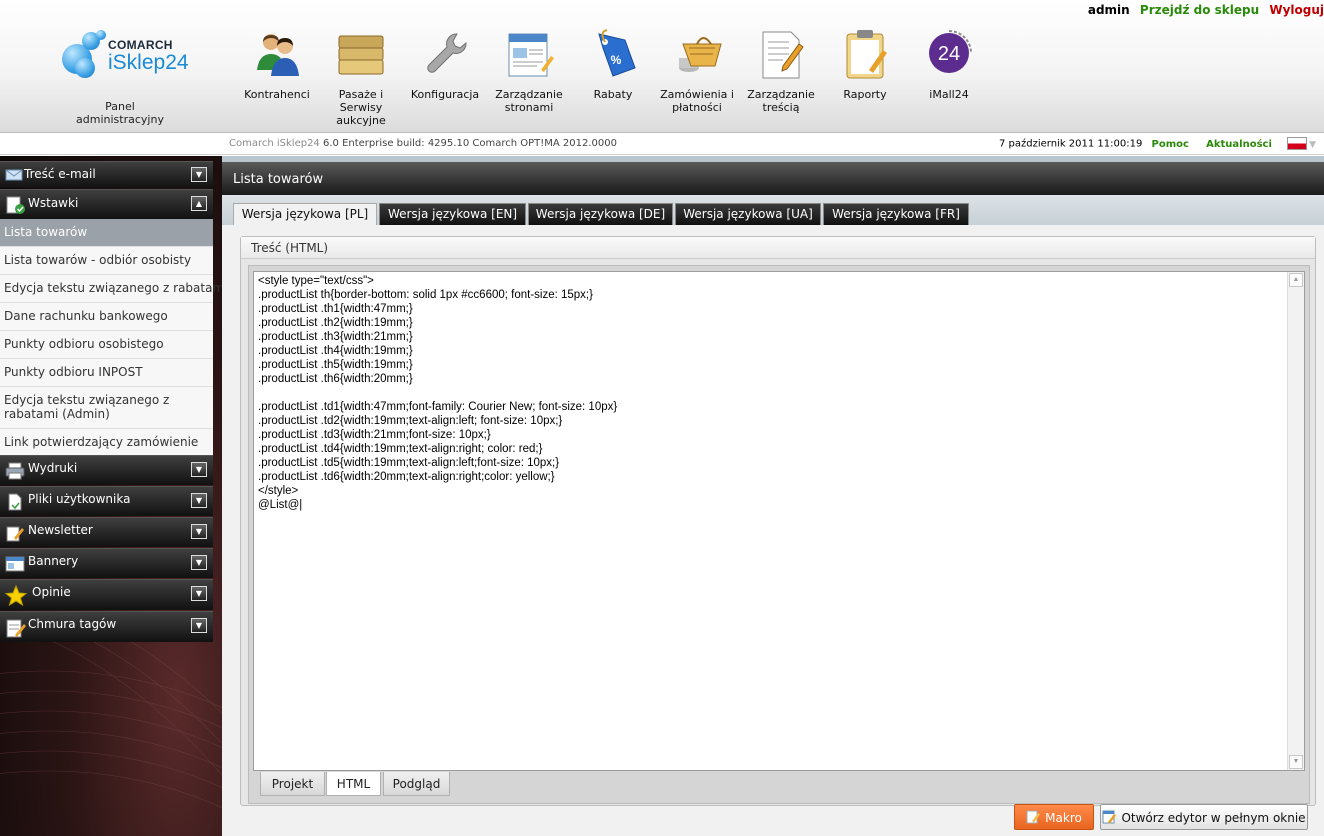 The image size is (1324, 836). What do you see at coordinates (305, 214) in the screenshot?
I see `tab-lang-pl: Wersja językowa [PL]` at bounding box center [305, 214].